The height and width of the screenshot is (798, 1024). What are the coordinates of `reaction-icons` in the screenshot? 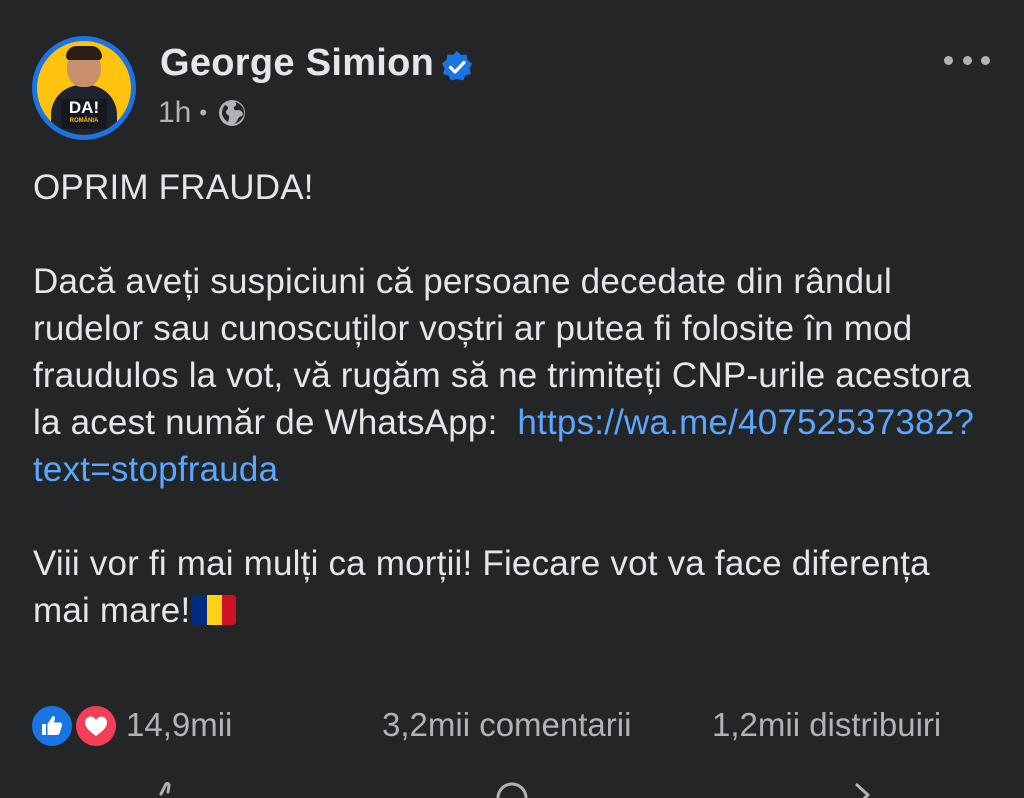 It's located at (75, 726).